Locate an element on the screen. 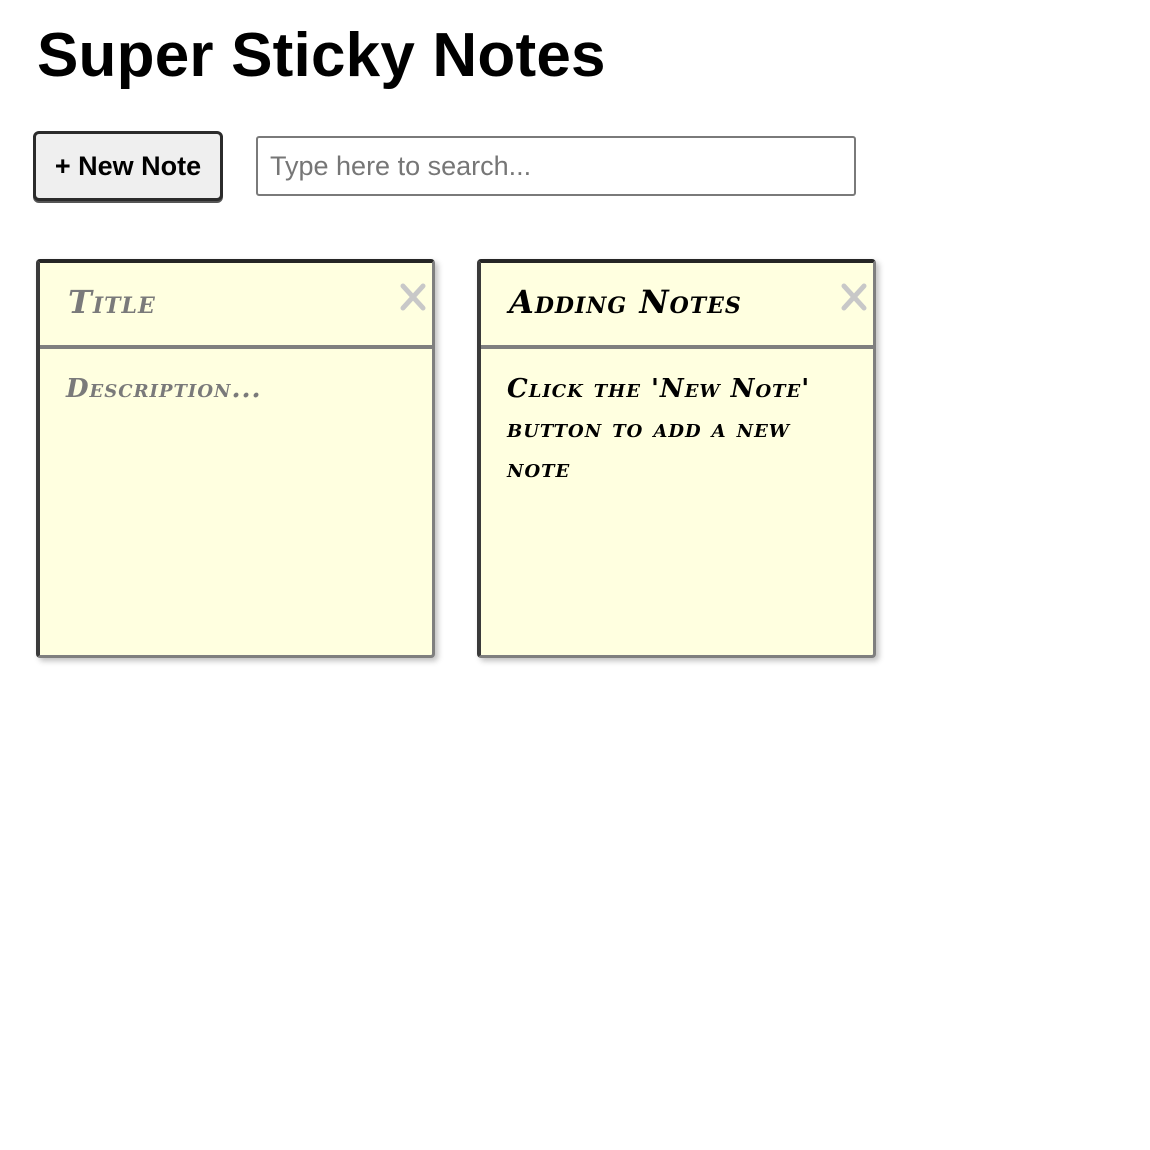 Image resolution: width=1150 pixels, height=1150 pixels. note-header: Title is located at coordinates (236, 306).